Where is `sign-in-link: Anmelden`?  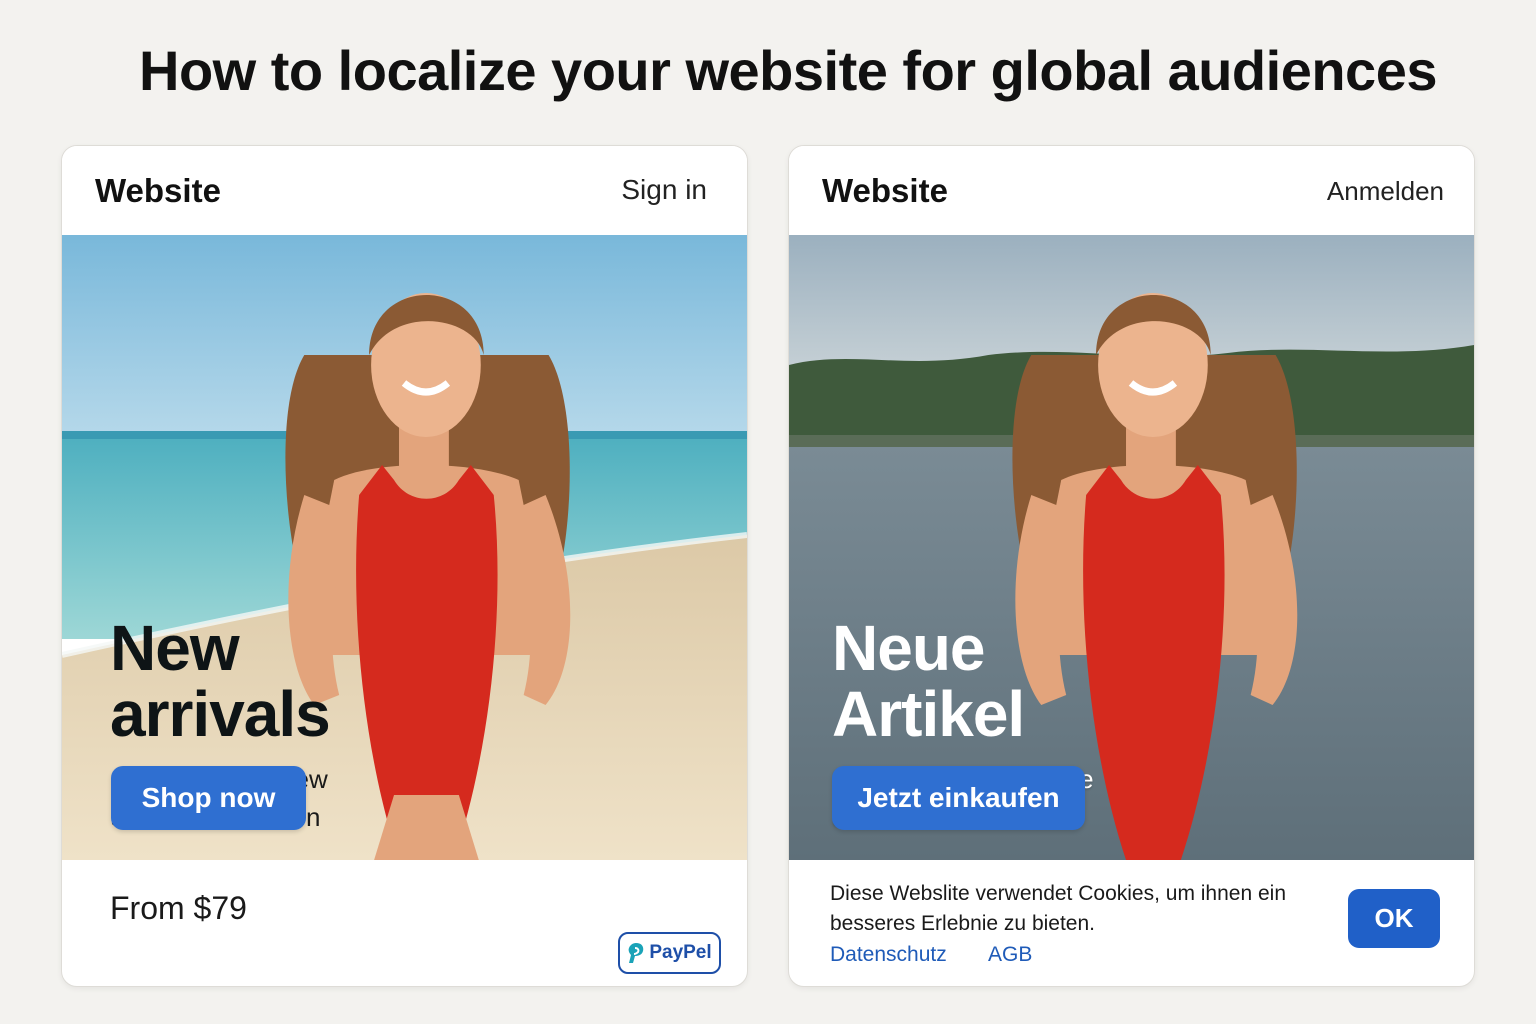 sign-in-link: Anmelden is located at coordinates (1385, 191).